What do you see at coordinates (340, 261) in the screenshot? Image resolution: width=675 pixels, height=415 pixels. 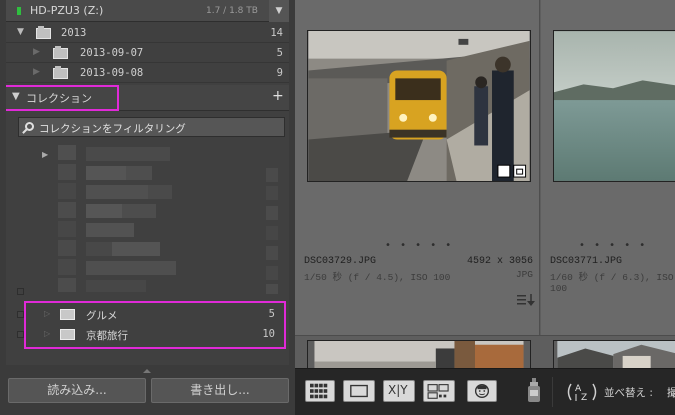 I see `photo-filename: DSC03729.JPG` at bounding box center [340, 261].